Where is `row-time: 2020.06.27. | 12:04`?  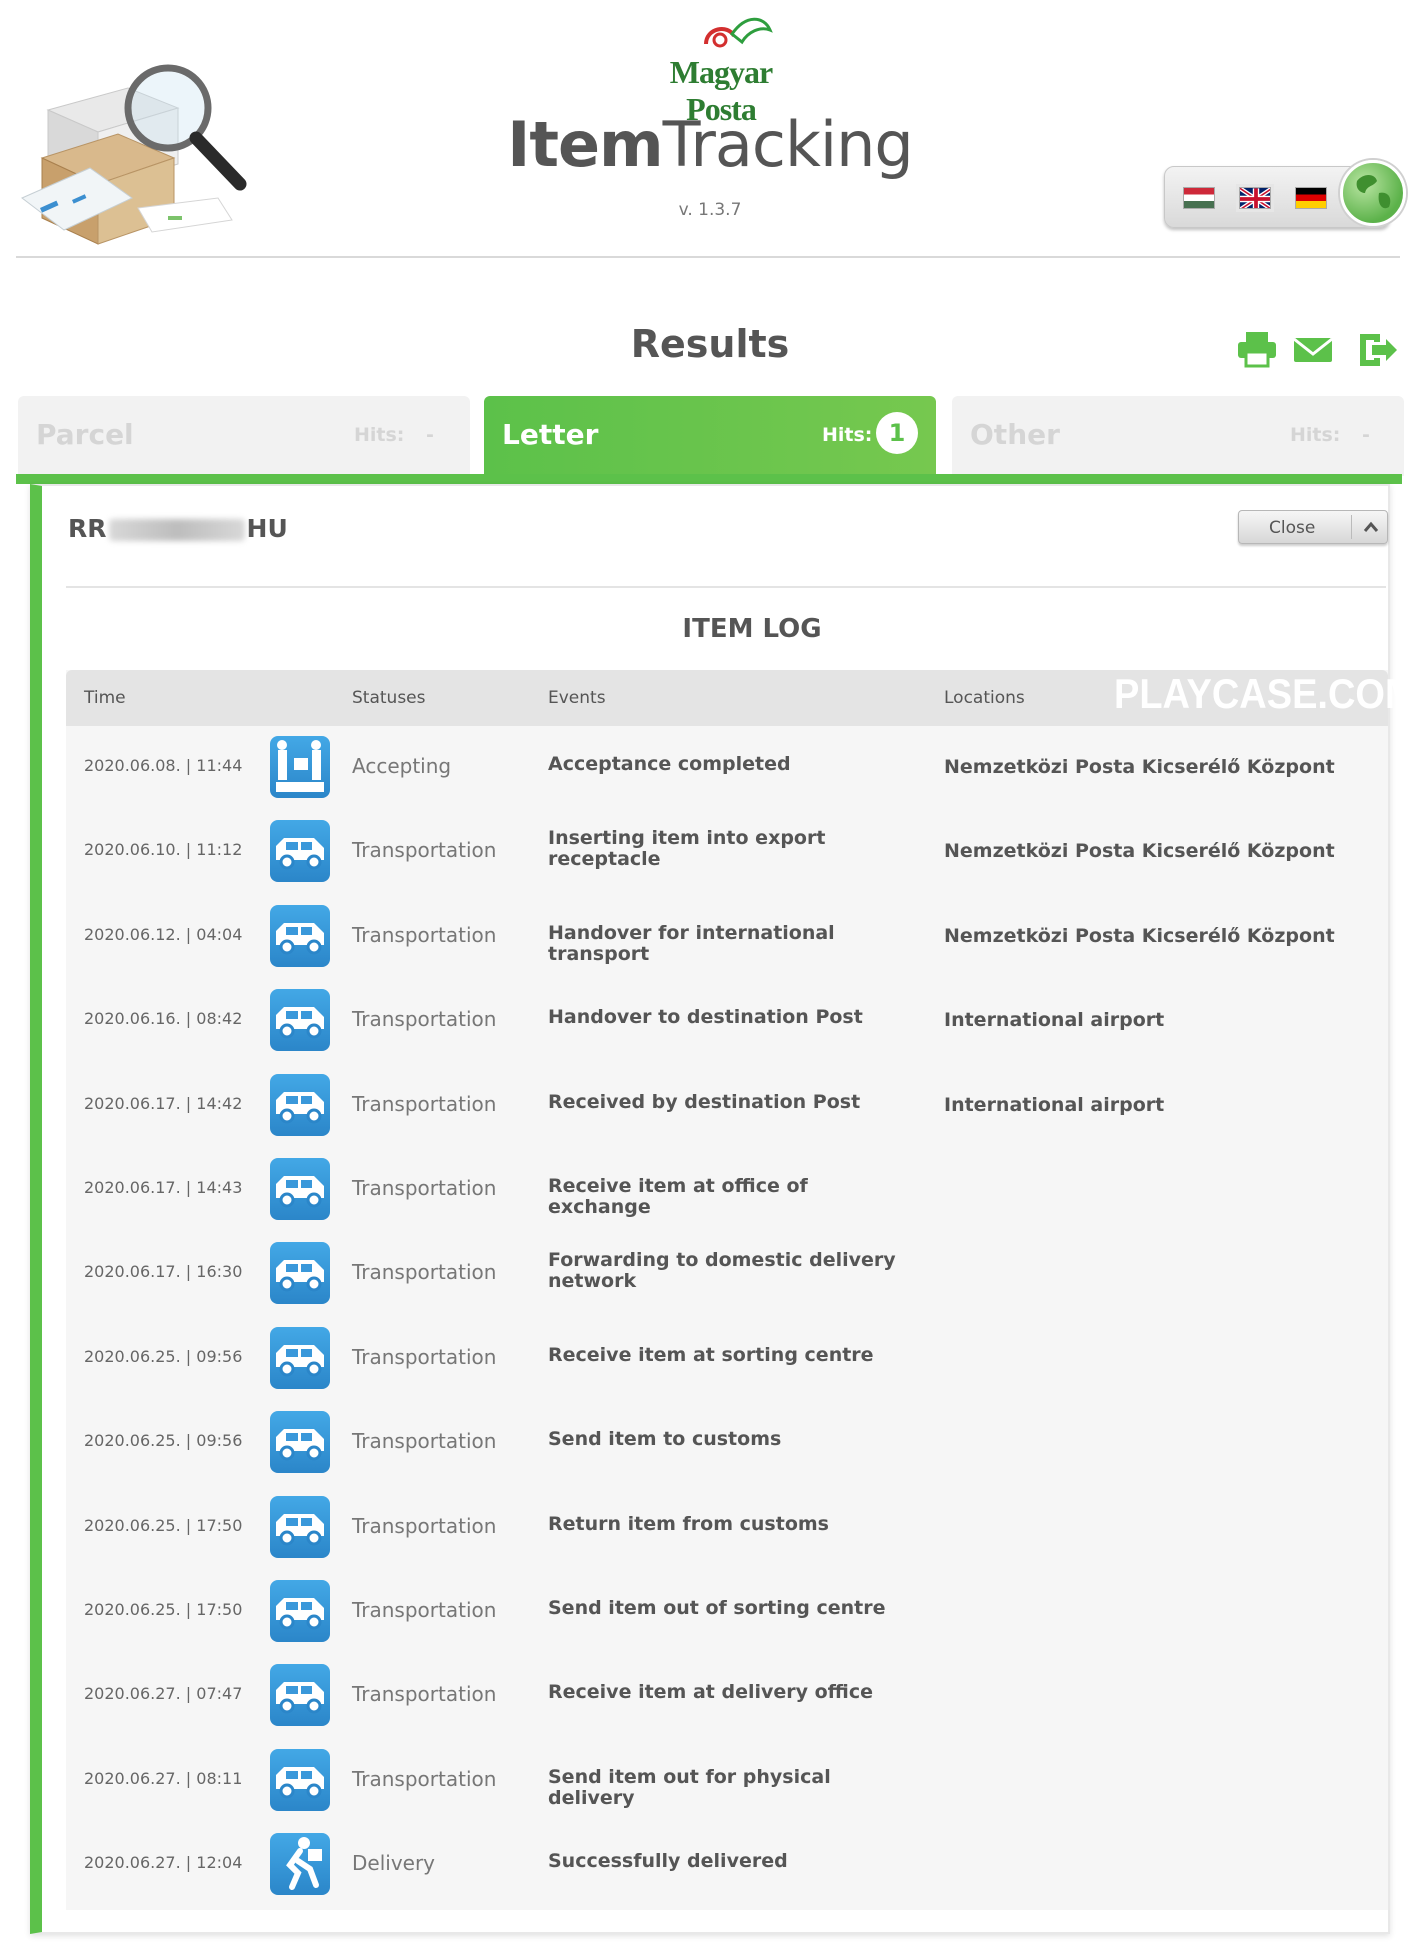 row-time: 2020.06.27. | 12:04 is located at coordinates (163, 1863).